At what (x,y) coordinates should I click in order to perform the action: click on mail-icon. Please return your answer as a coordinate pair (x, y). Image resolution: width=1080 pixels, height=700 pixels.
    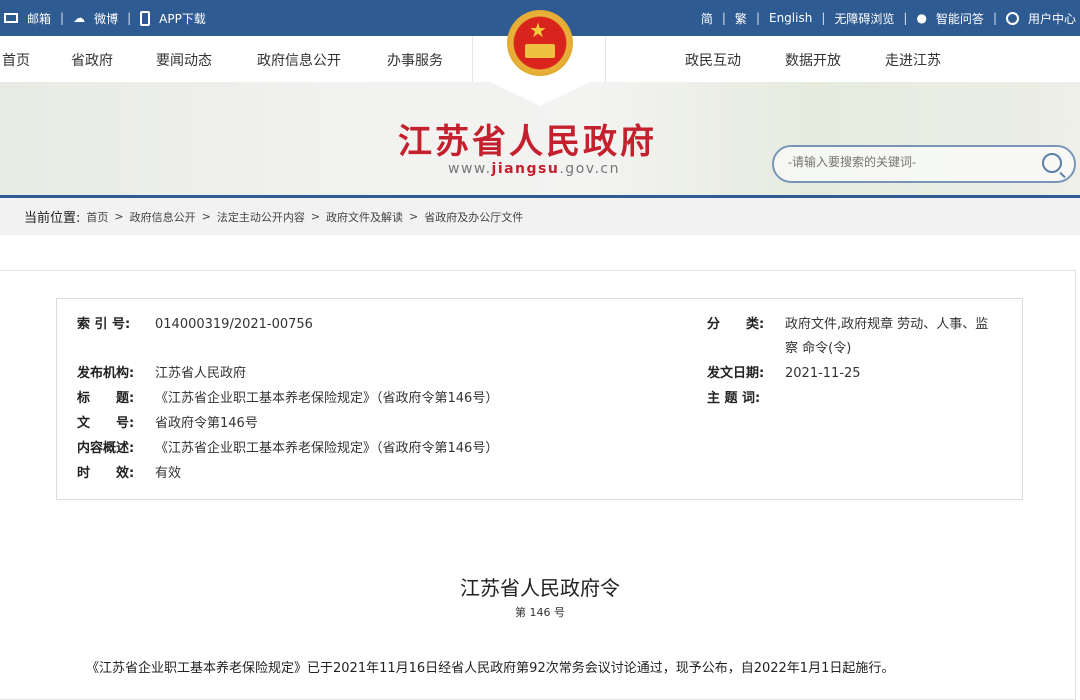
    Looking at the image, I should click on (11, 18).